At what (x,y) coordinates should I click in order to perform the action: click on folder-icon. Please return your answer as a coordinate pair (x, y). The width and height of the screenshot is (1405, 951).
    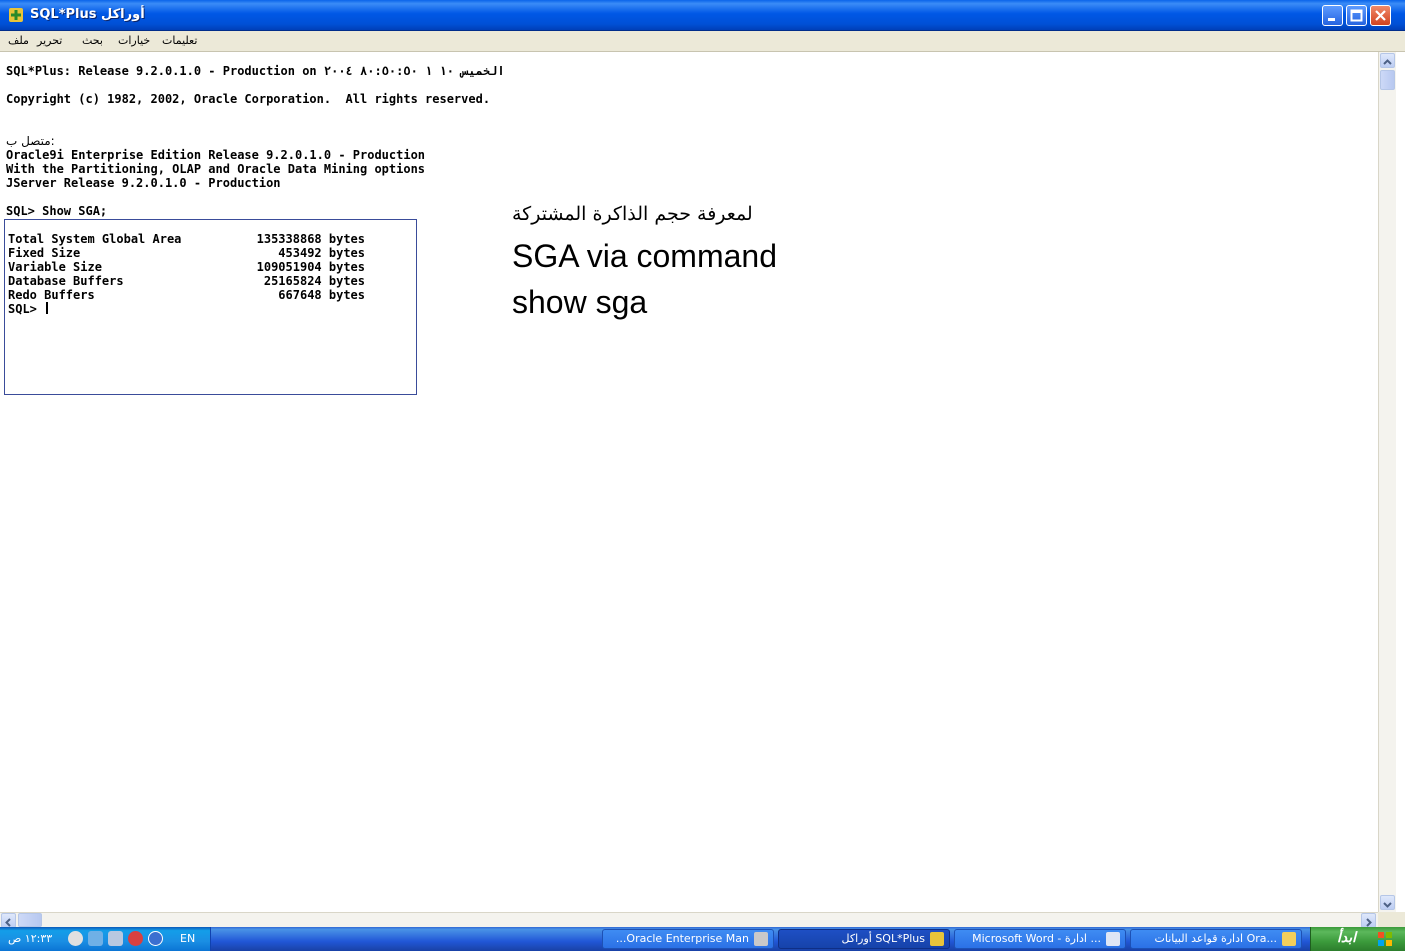
    Looking at the image, I should click on (1289, 939).